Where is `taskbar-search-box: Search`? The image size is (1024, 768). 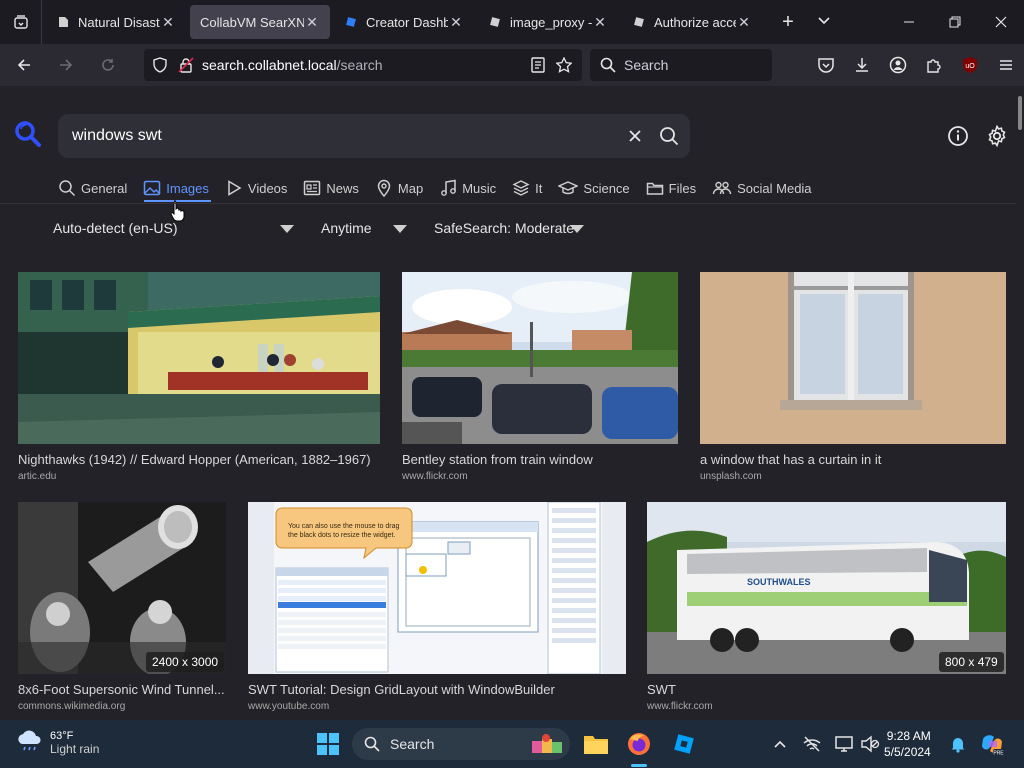
taskbar-search-box: Search is located at coordinates (461, 744).